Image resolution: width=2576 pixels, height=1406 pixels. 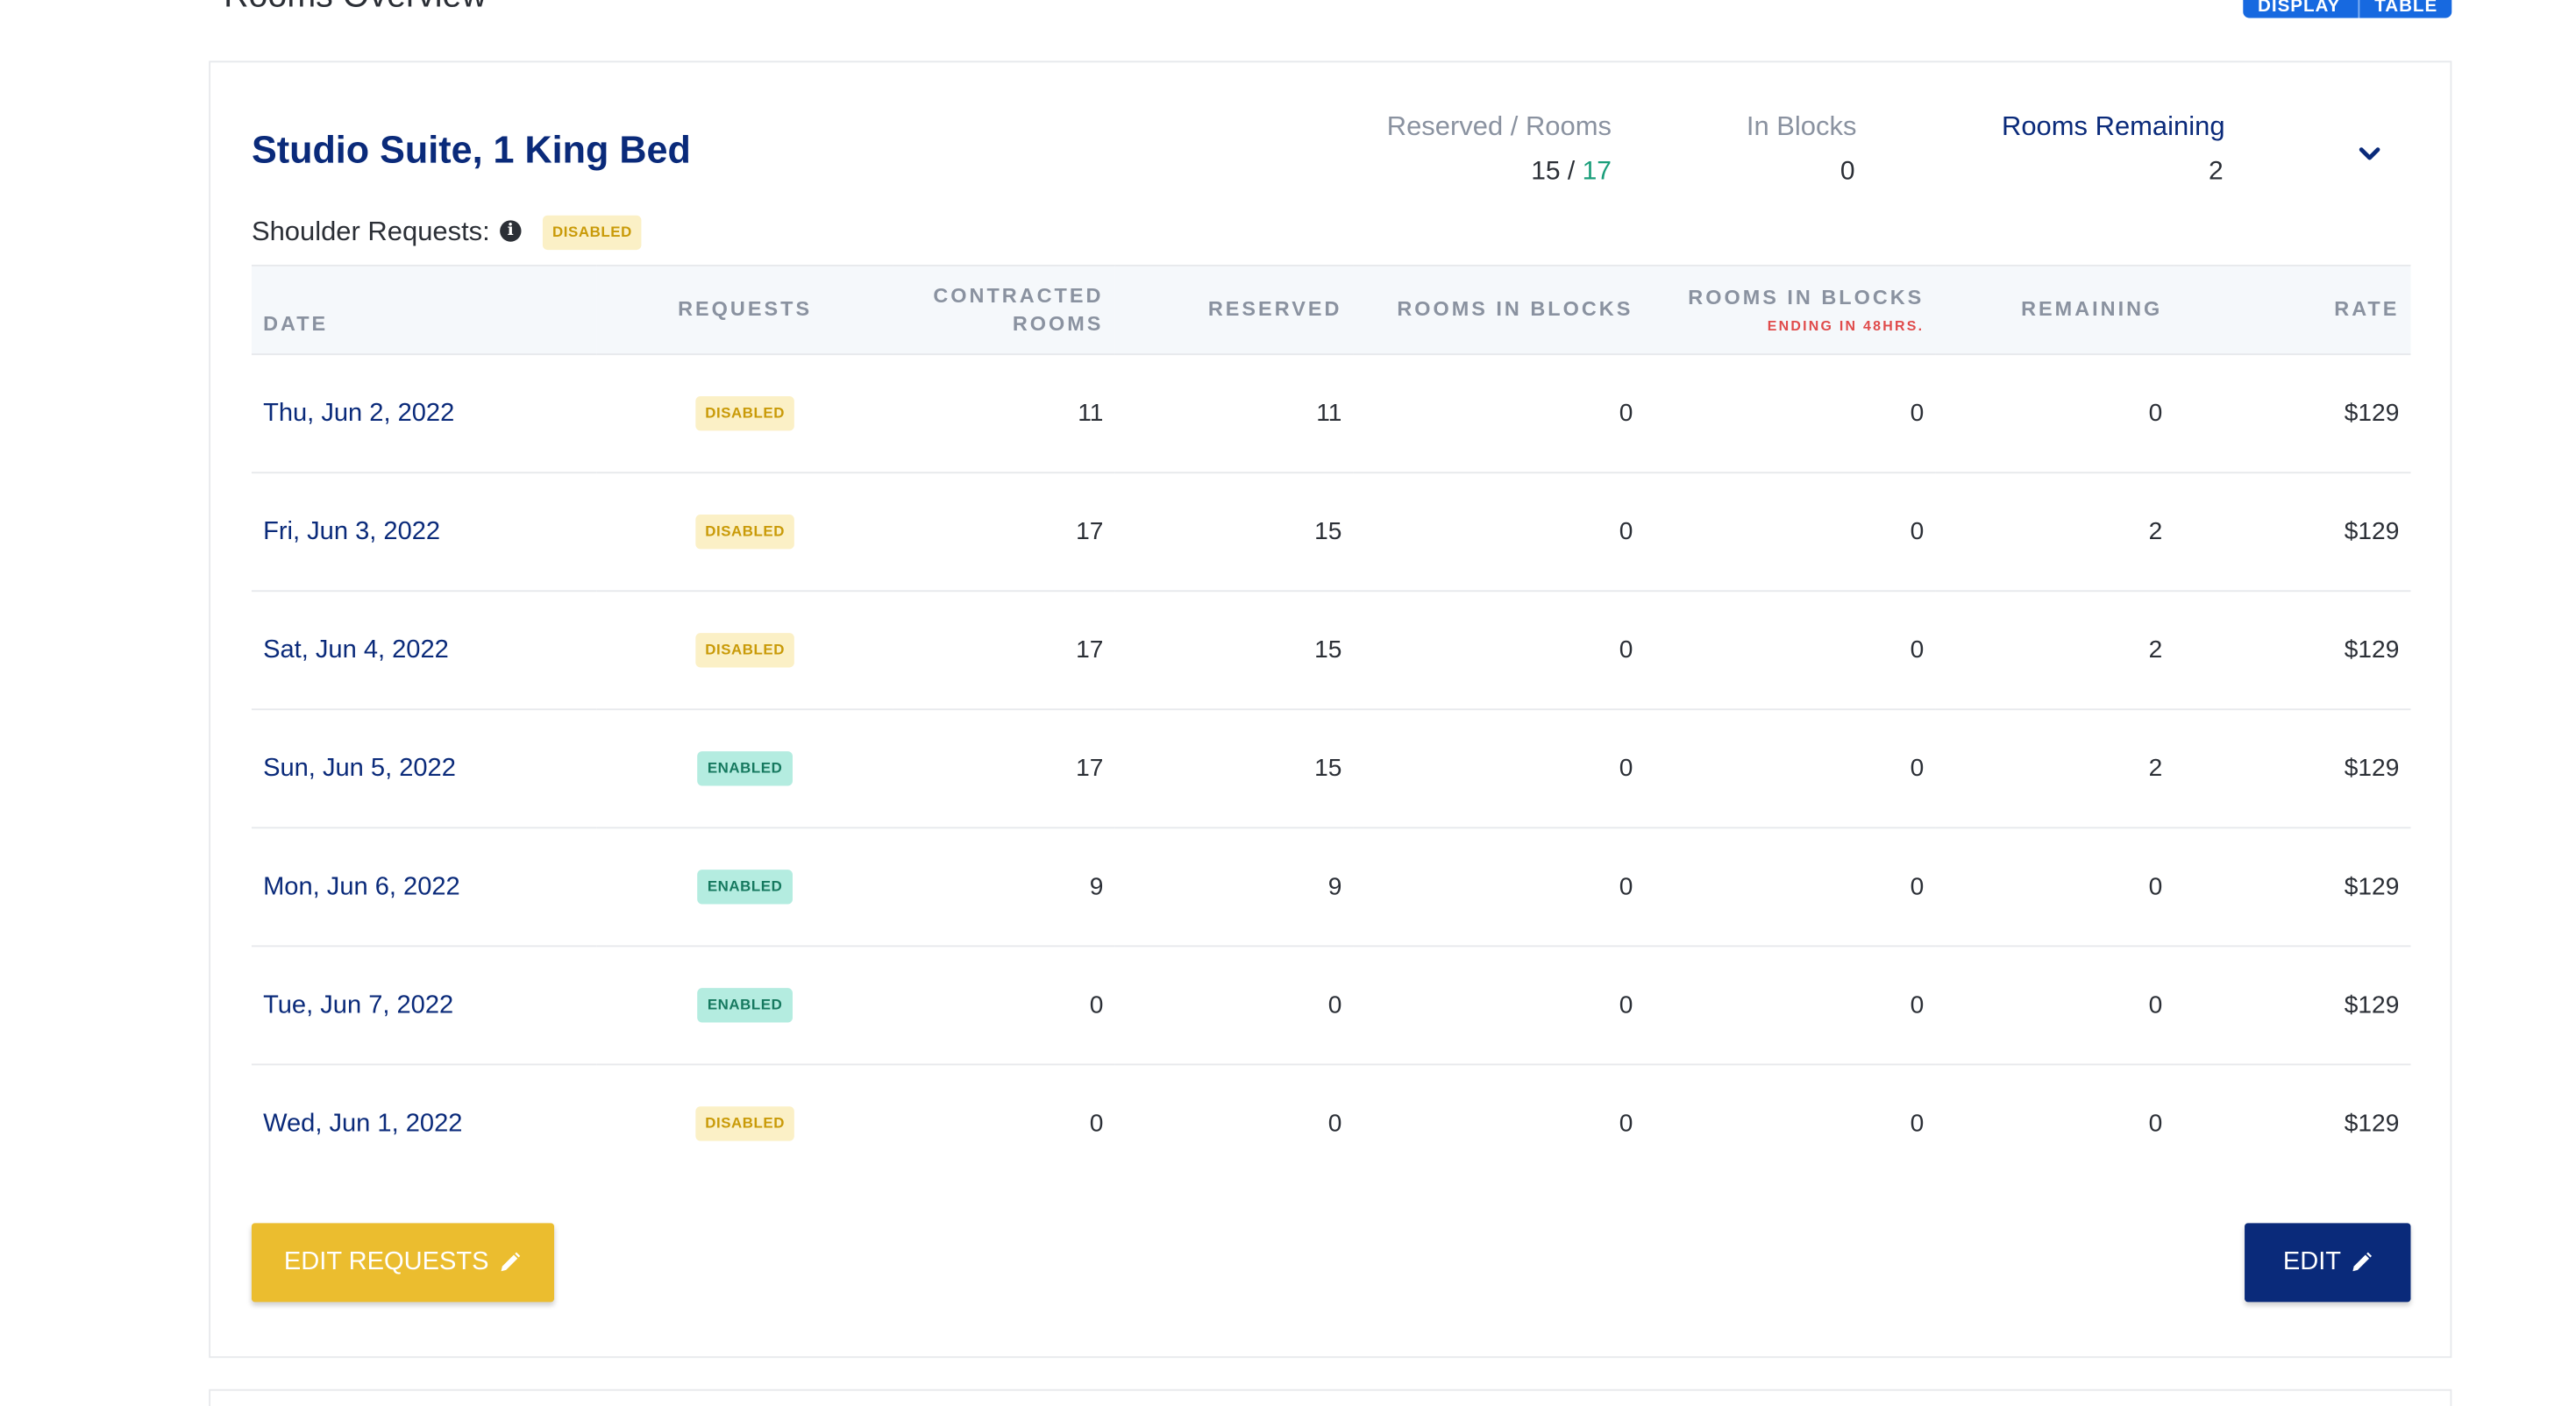 What do you see at coordinates (511, 230) in the screenshot?
I see `info-icon: i` at bounding box center [511, 230].